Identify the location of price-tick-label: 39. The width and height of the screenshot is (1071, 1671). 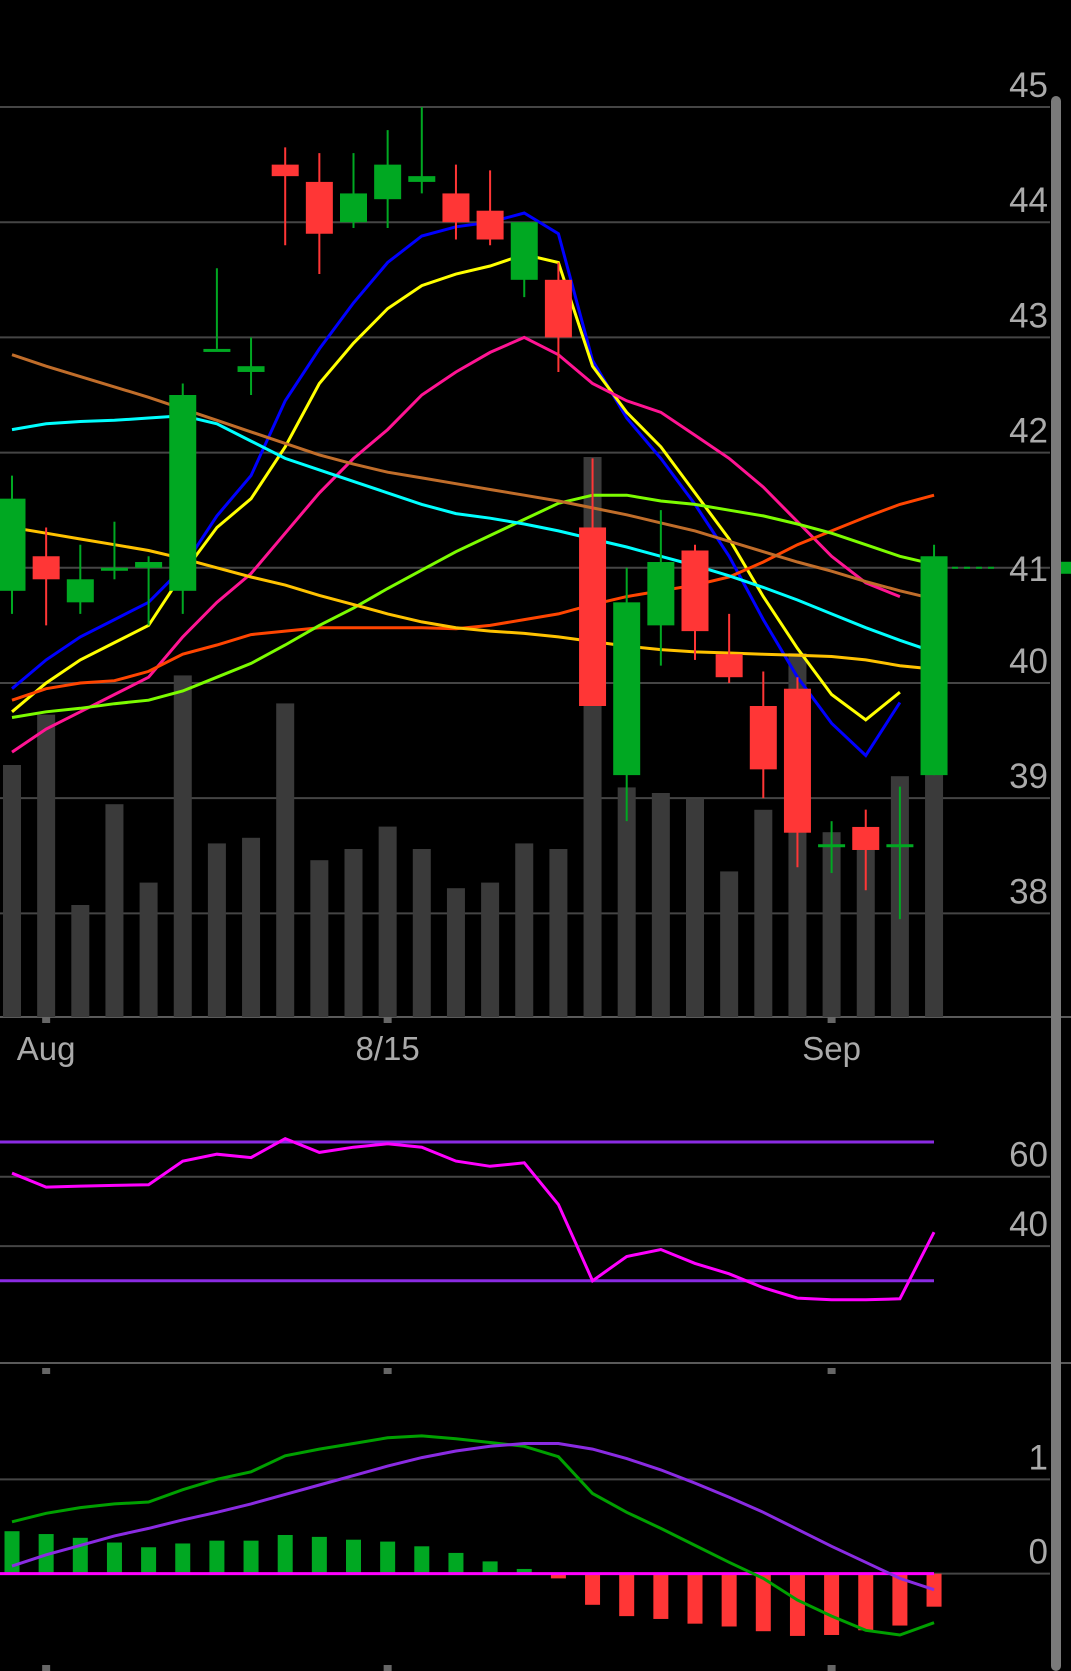
(1028, 776).